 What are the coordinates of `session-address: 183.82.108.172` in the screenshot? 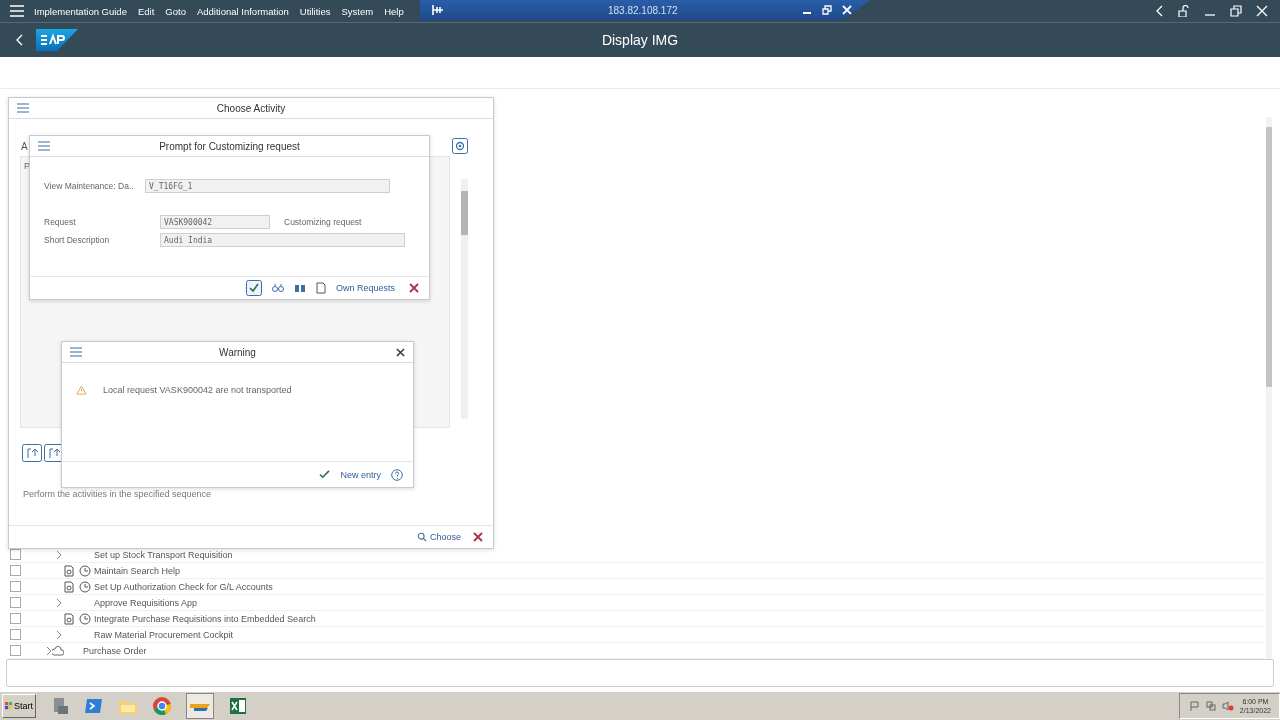 It's located at (643, 10).